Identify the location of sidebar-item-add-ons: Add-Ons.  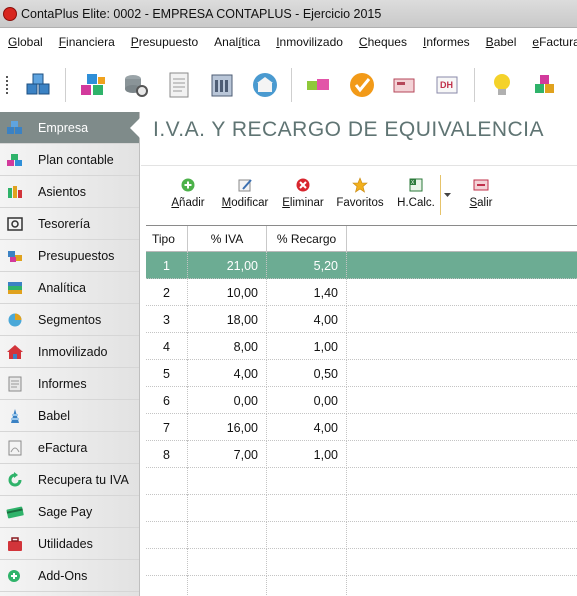
(69, 576).